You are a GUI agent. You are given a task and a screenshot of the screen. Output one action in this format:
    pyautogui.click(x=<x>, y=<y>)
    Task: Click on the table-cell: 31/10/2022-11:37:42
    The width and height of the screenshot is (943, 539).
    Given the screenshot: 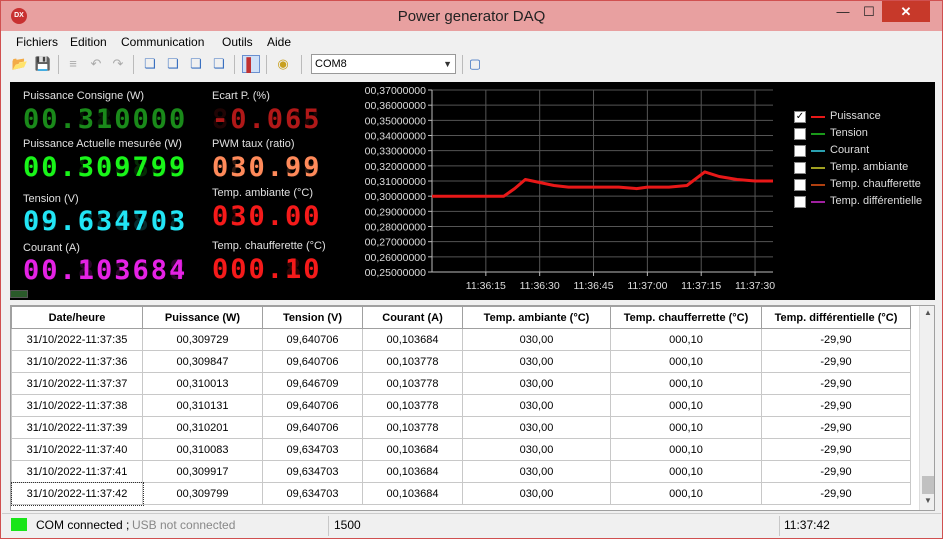 What is the action you would take?
    pyautogui.click(x=77, y=493)
    